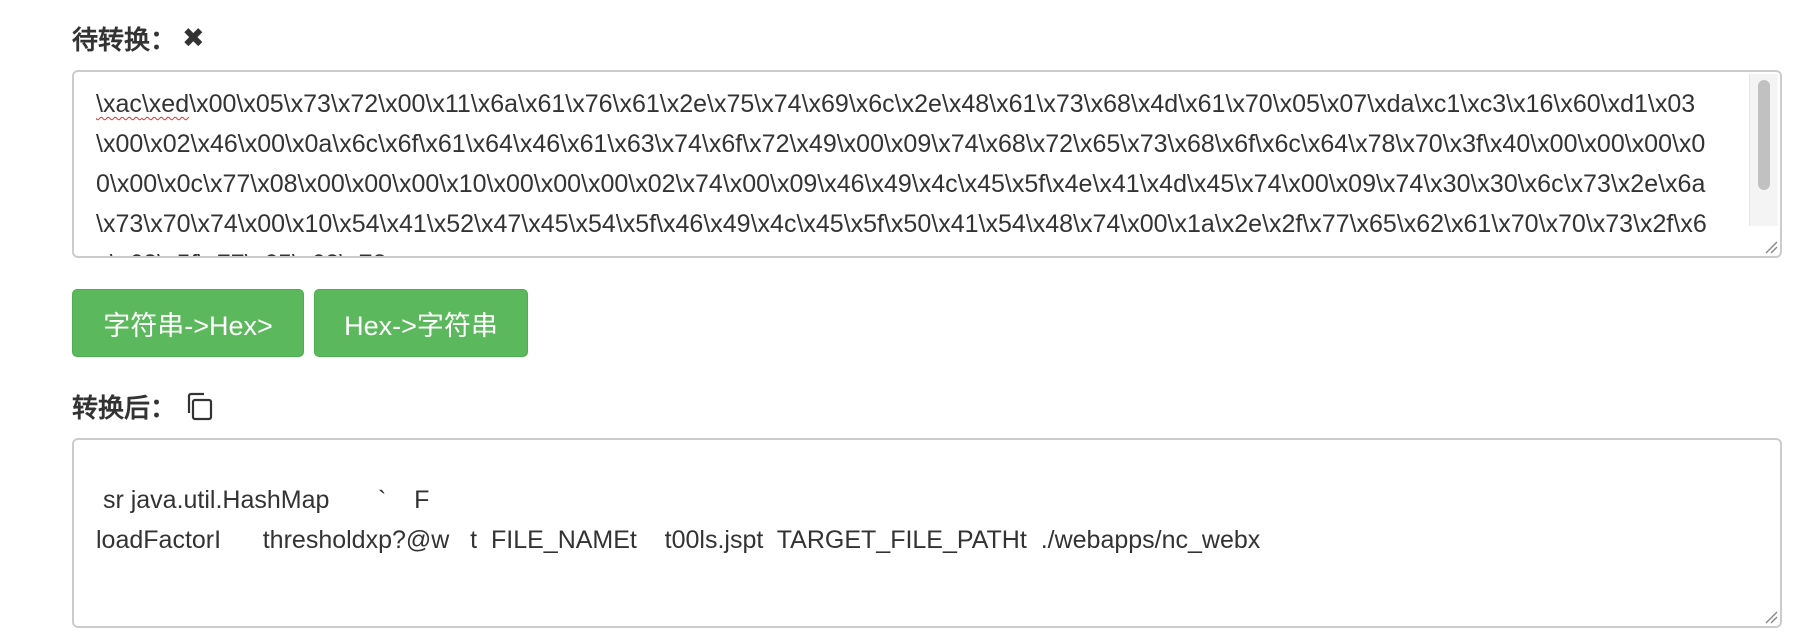 This screenshot has width=1812, height=642. What do you see at coordinates (421, 323) in the screenshot?
I see `hex-to-string-button: Hex->字符串` at bounding box center [421, 323].